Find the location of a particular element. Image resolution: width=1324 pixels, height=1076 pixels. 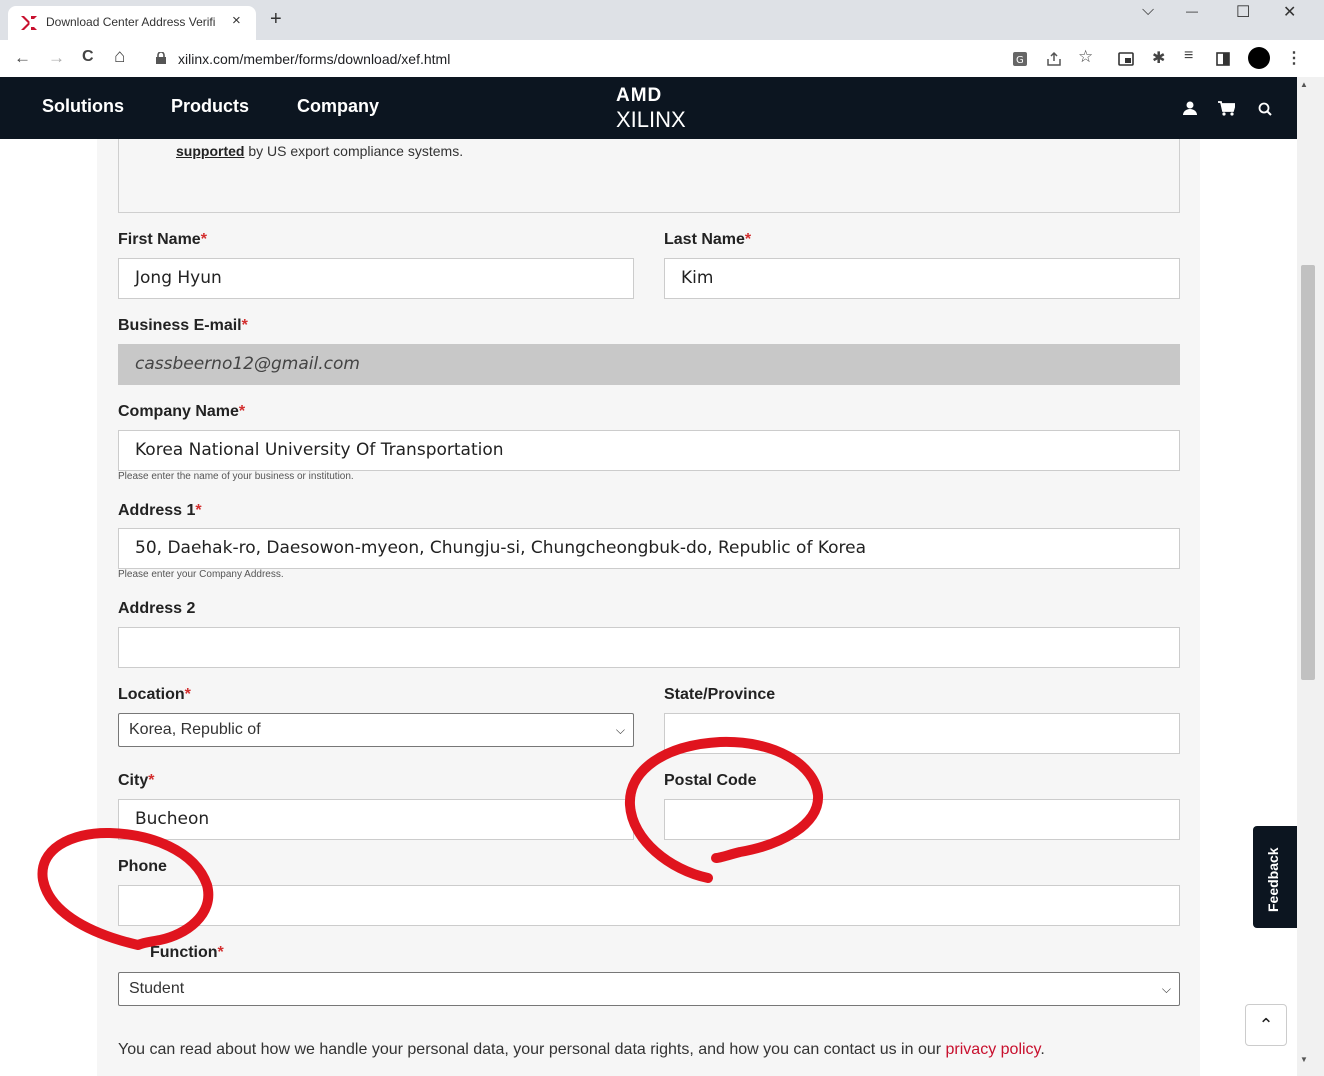

last-name-input: Kim is located at coordinates (922, 278).